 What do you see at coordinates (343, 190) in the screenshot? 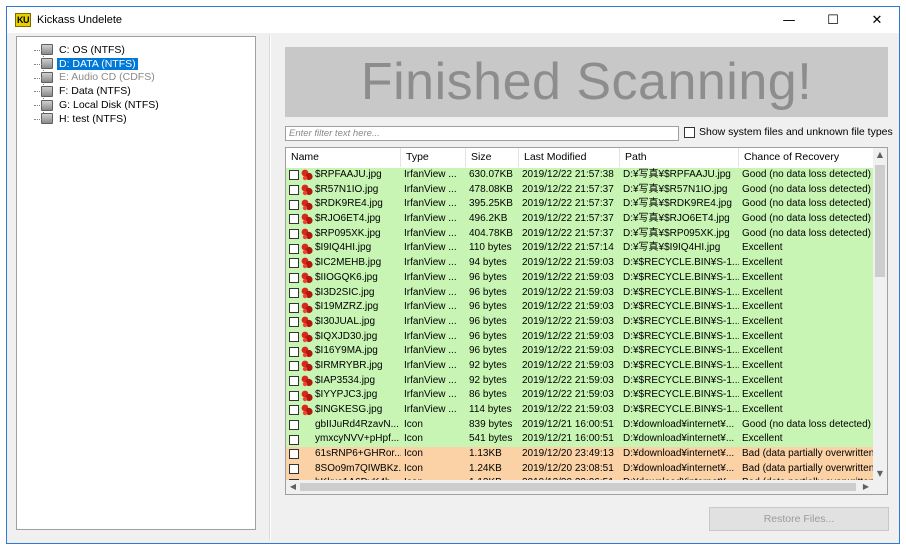
I see `name-cell: $R57N1IO.jpg` at bounding box center [343, 190].